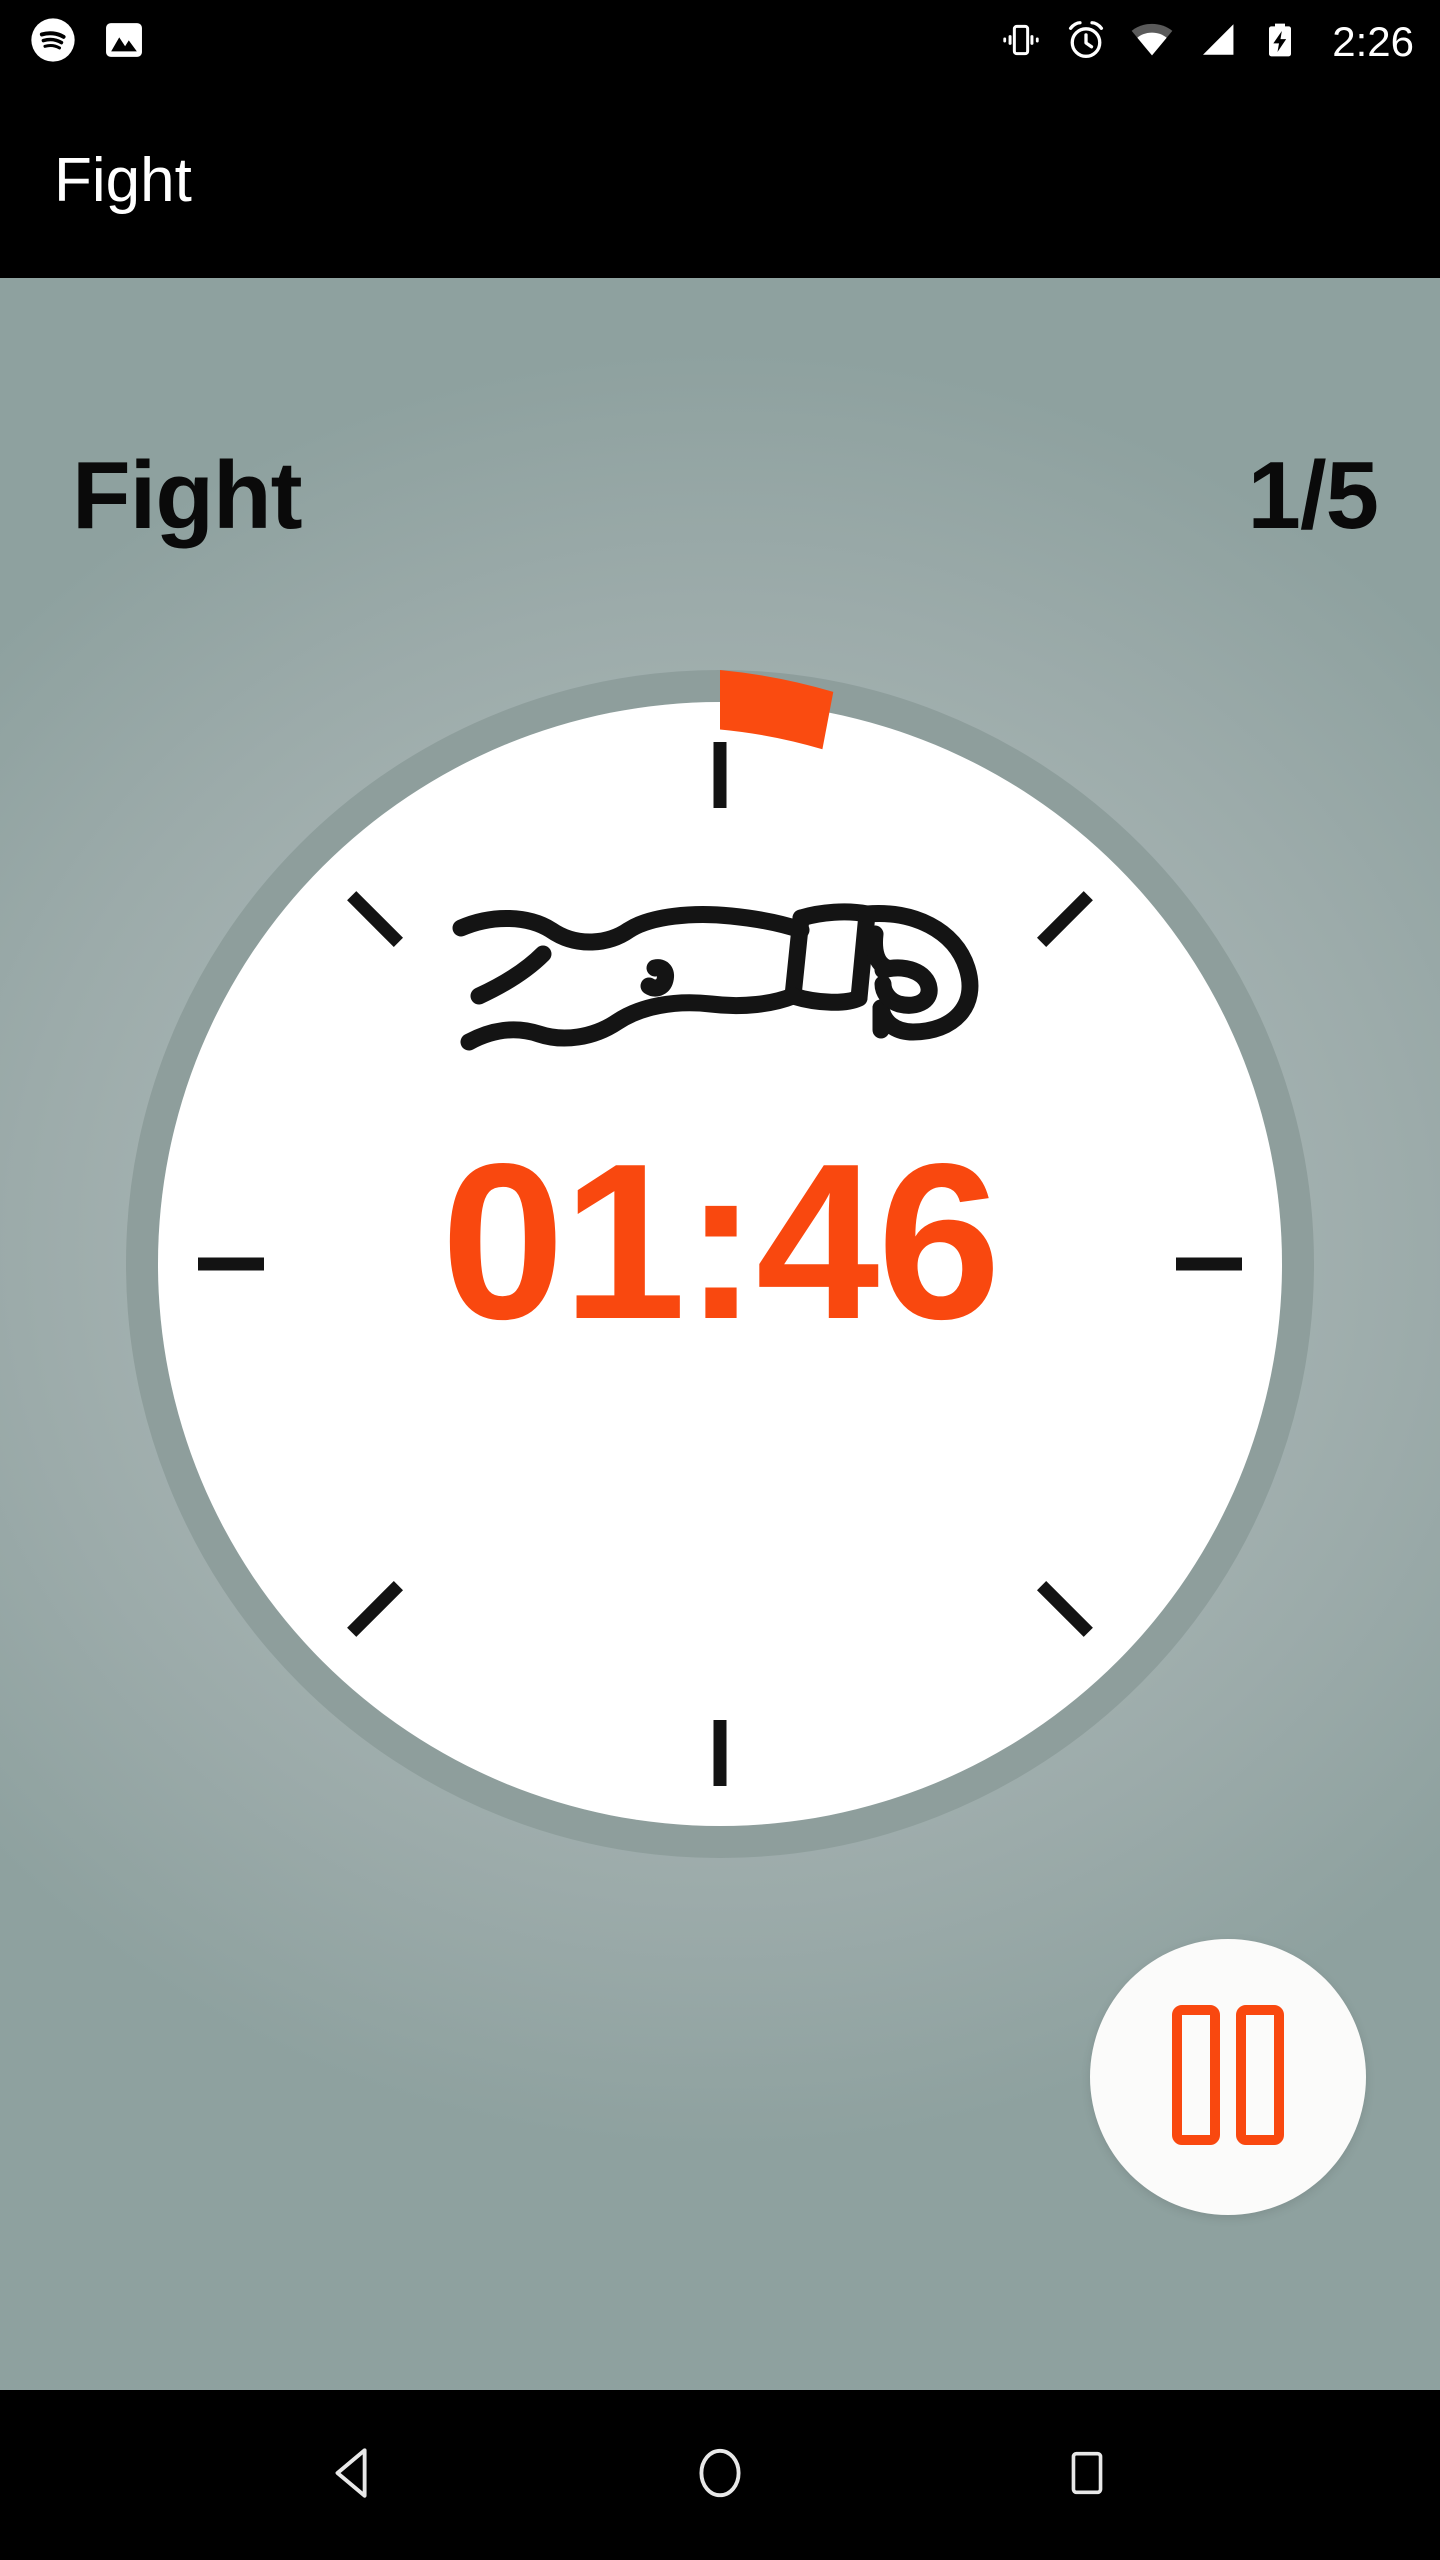 The width and height of the screenshot is (1440, 2560). What do you see at coordinates (1373, 41) in the screenshot?
I see `status-bar-clock: 2:26` at bounding box center [1373, 41].